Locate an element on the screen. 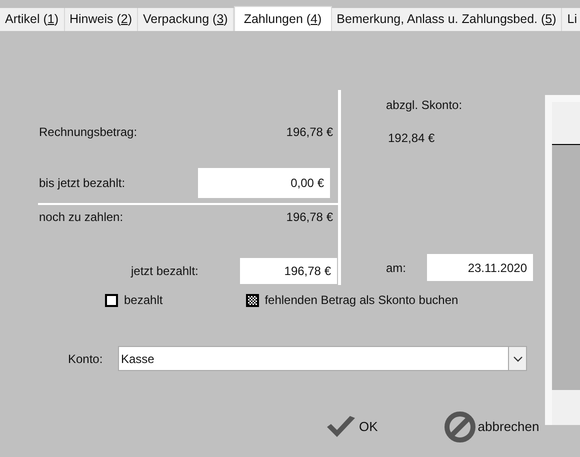 The image size is (580, 457). checkmark-icon is located at coordinates (341, 427).